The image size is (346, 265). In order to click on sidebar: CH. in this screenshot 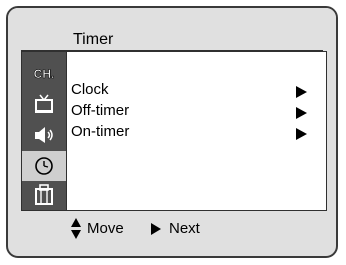, I will do `click(44, 131)`.